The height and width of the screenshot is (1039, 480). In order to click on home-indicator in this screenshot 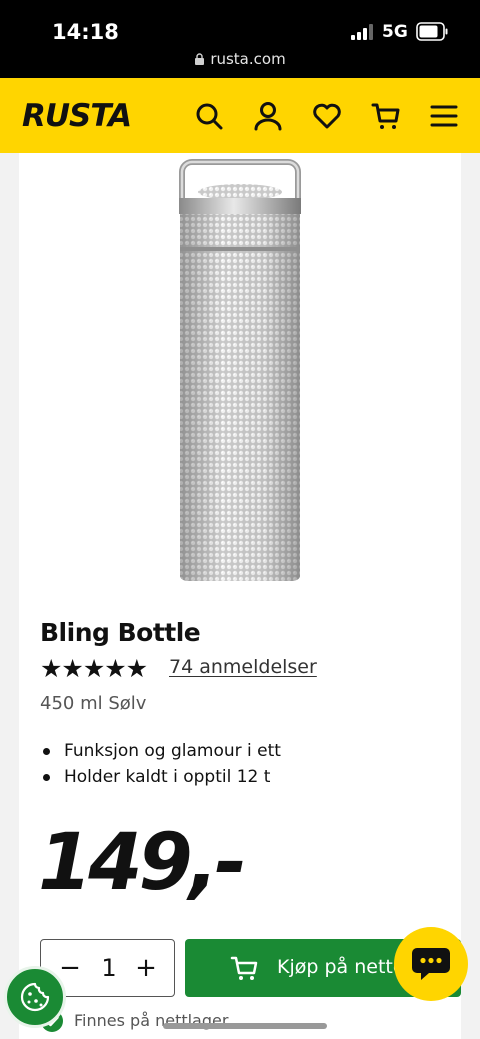, I will do `click(245, 1026)`.